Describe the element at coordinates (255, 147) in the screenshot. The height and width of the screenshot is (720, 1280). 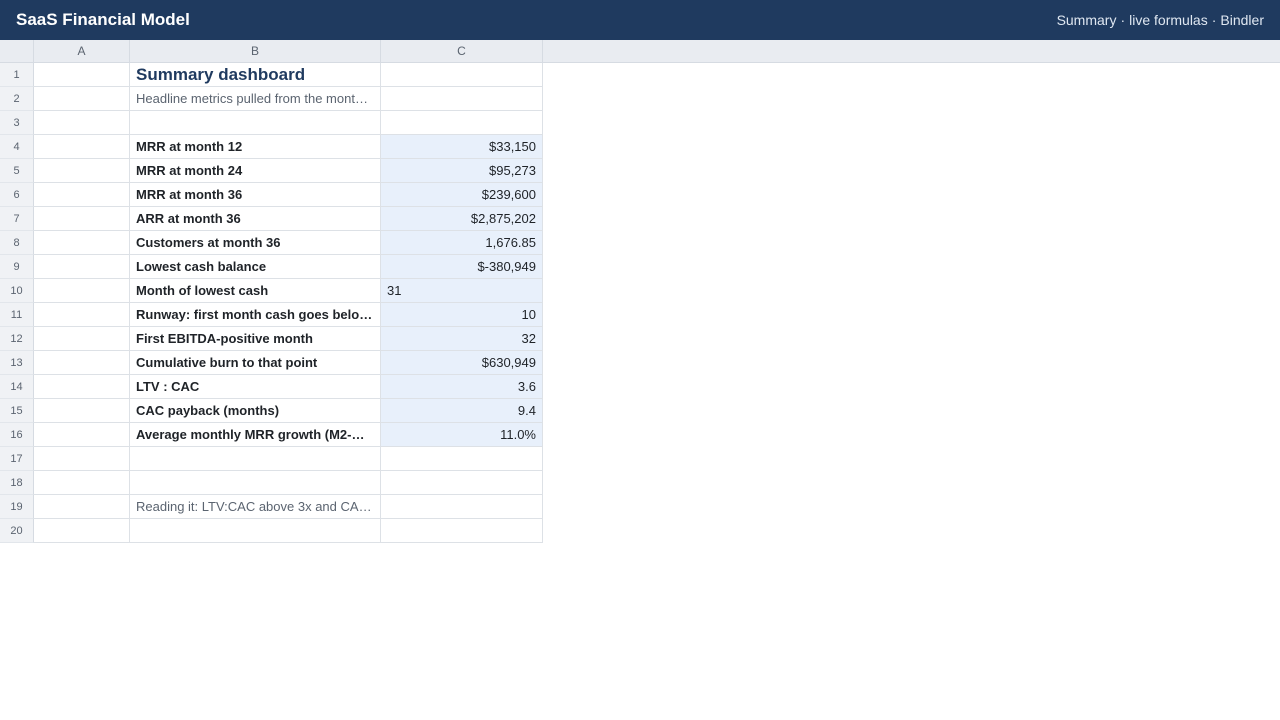
I see `cell-b: MRR at month 12` at that location.